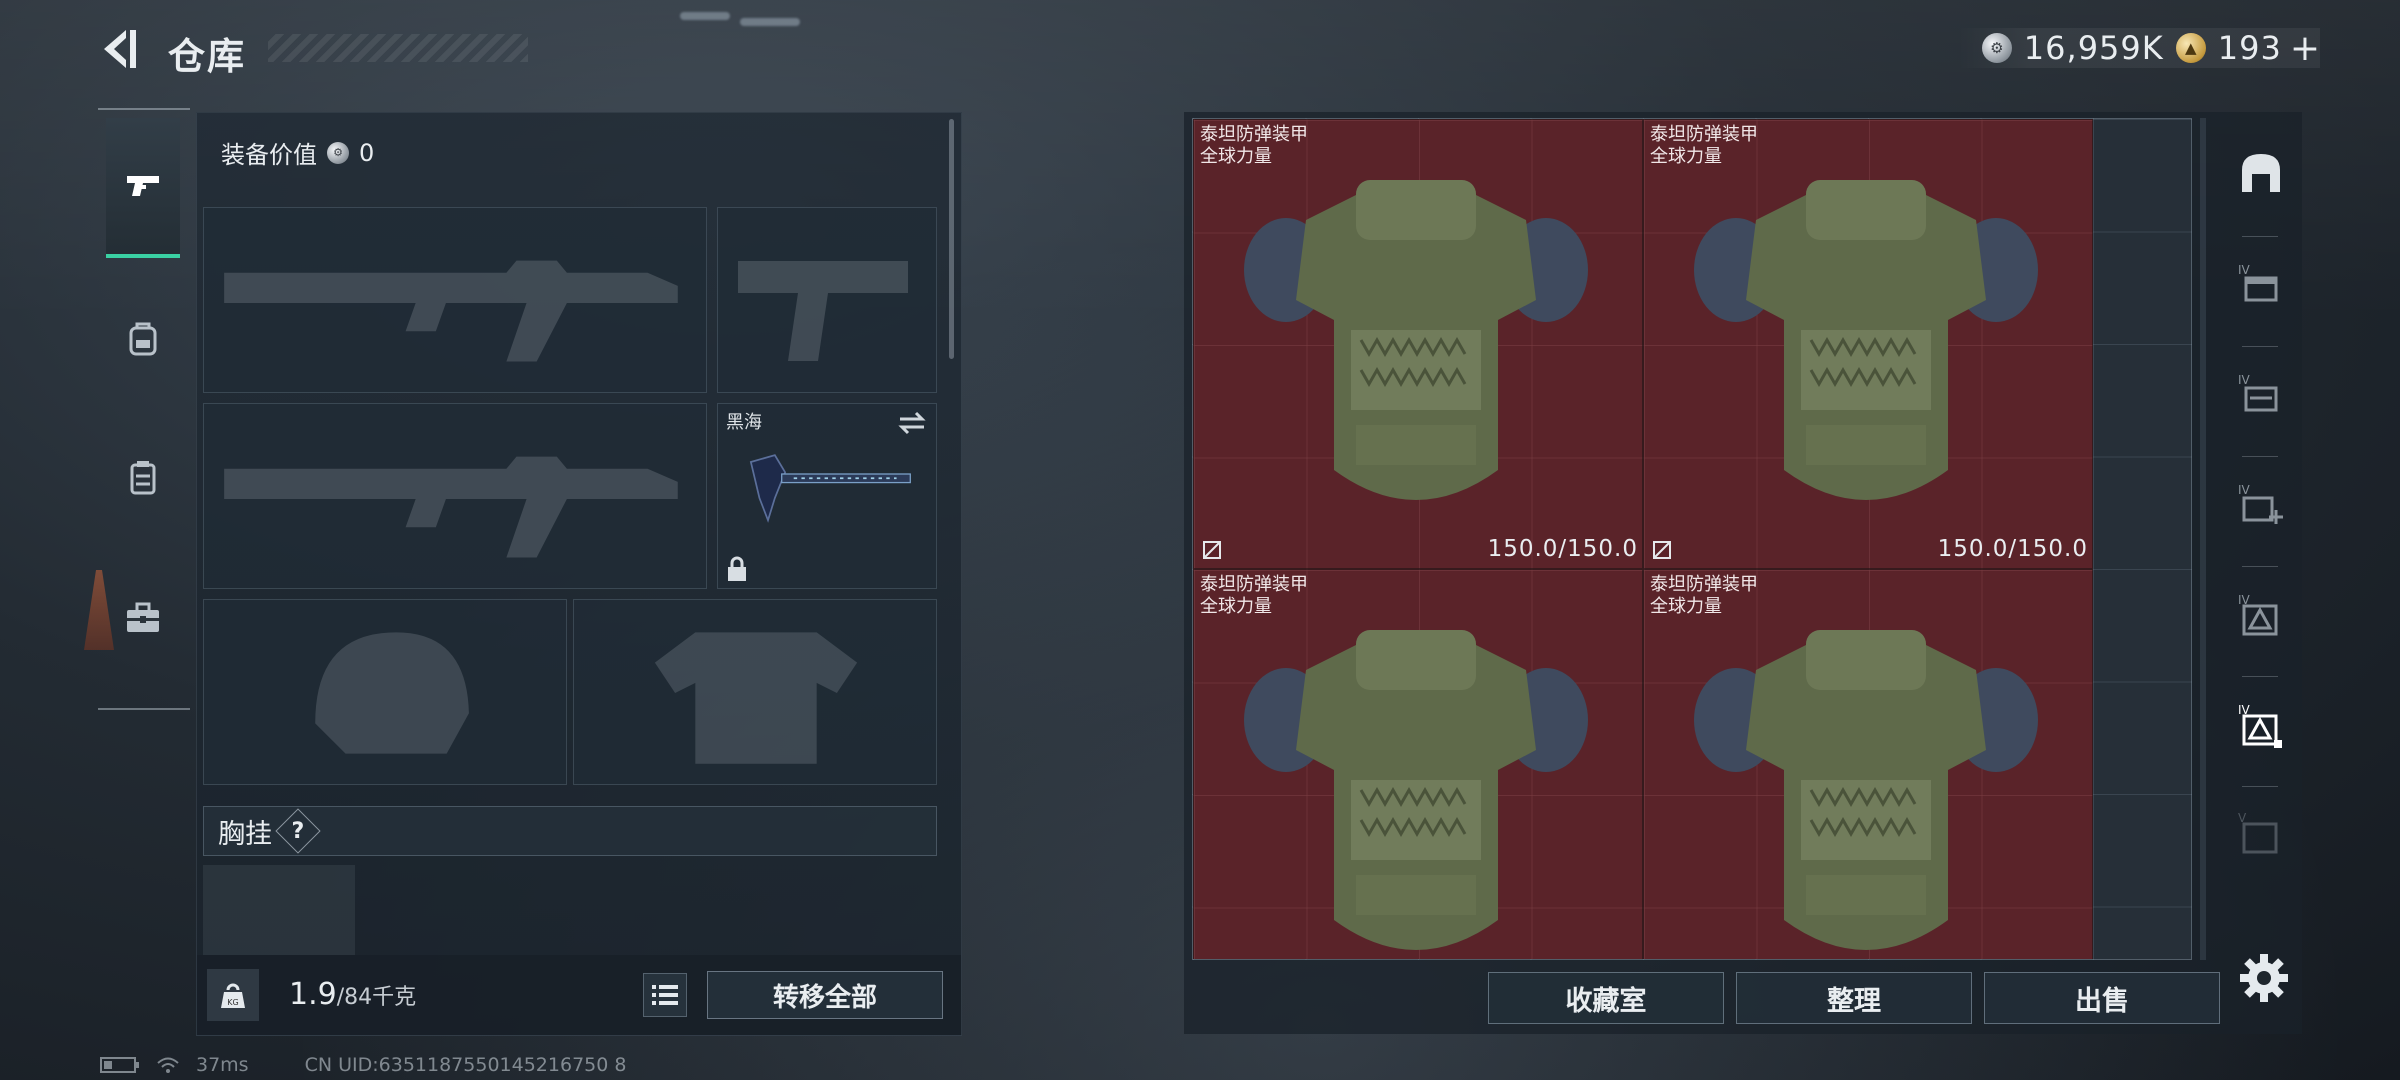 The width and height of the screenshot is (2400, 1080). What do you see at coordinates (2261, 395) in the screenshot?
I see `filter-storage-box-iv-2-button: IV` at bounding box center [2261, 395].